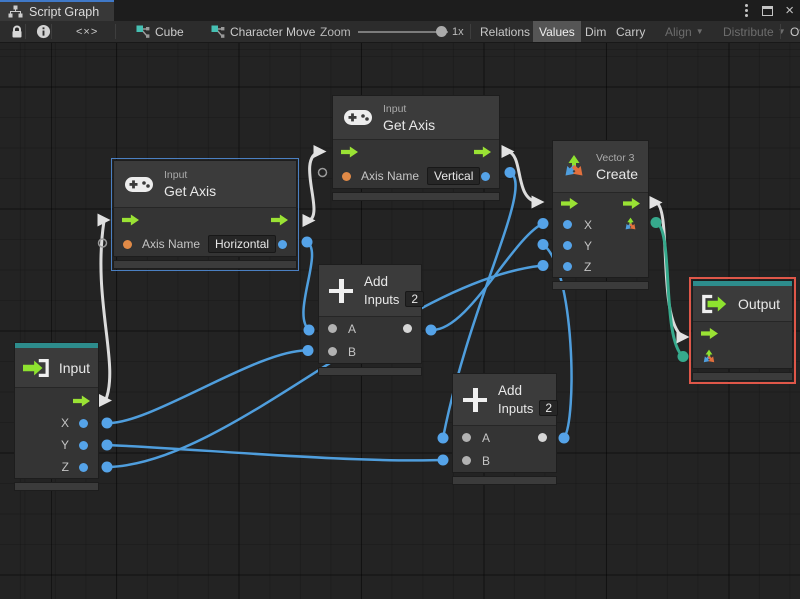 The image size is (800, 599). I want to click on port-x-input, so click(567, 224).